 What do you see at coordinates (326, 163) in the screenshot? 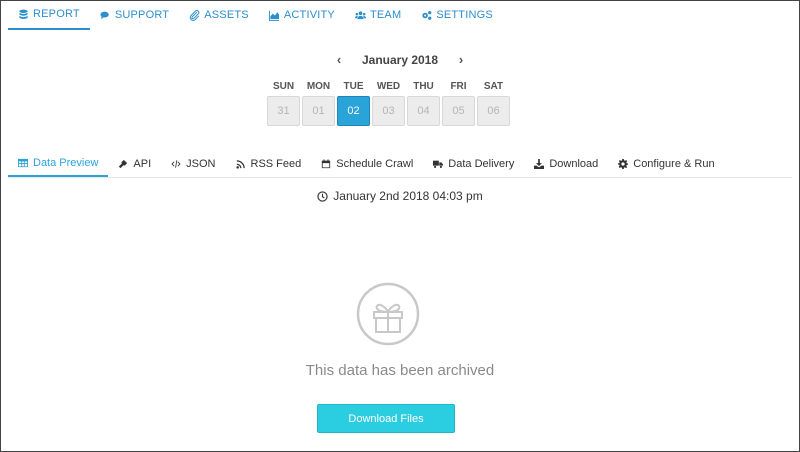
I see `calendar-icon` at bounding box center [326, 163].